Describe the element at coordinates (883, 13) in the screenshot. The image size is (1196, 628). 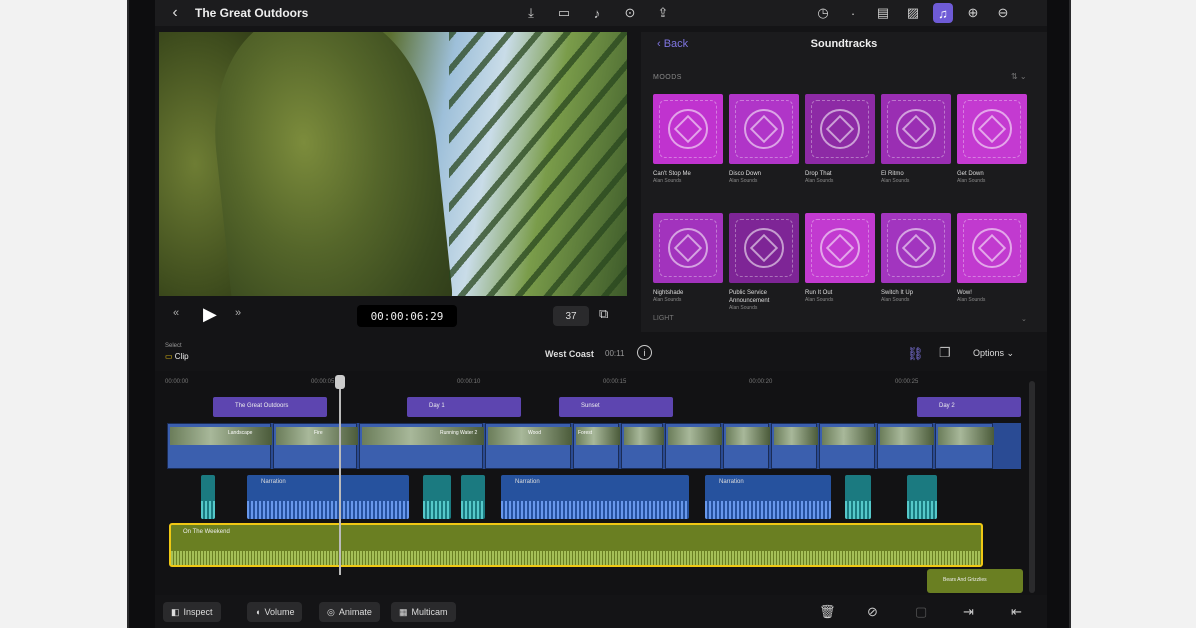
I see `photos-icon: ▤` at that location.